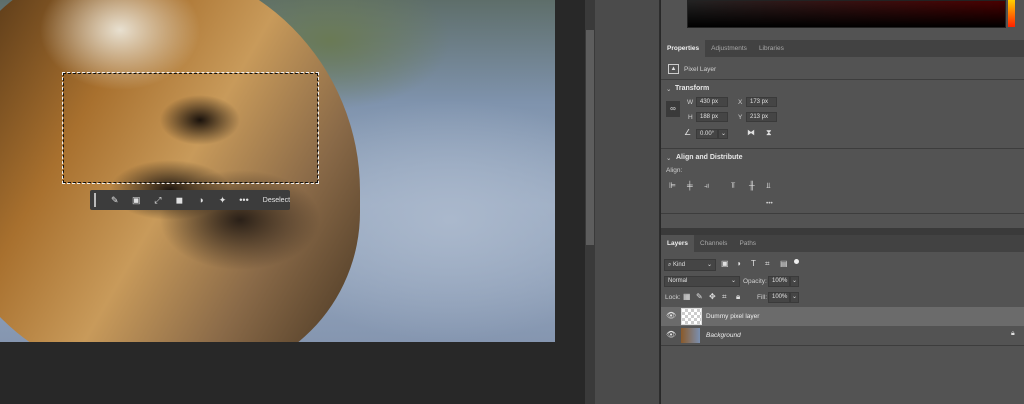 The image size is (1024, 404). Describe the element at coordinates (740, 117) in the screenshot. I see `y-label: Y` at that location.